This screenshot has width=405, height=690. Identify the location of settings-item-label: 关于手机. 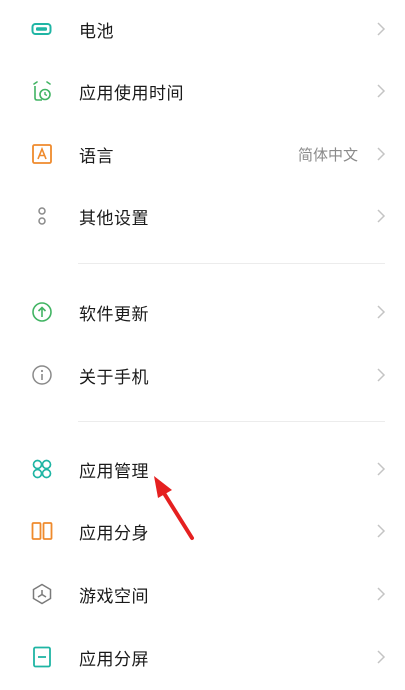
(114, 377).